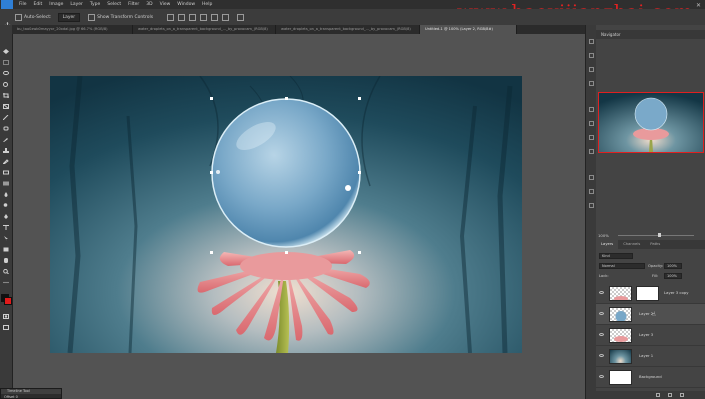 The image size is (705, 399). I want to click on type-tool-button, so click(6, 227).